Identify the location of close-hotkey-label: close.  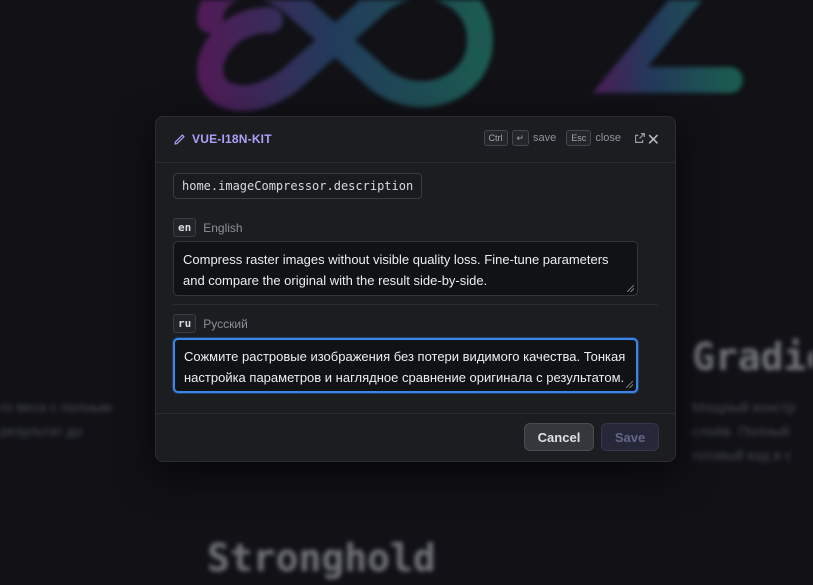
(608, 138).